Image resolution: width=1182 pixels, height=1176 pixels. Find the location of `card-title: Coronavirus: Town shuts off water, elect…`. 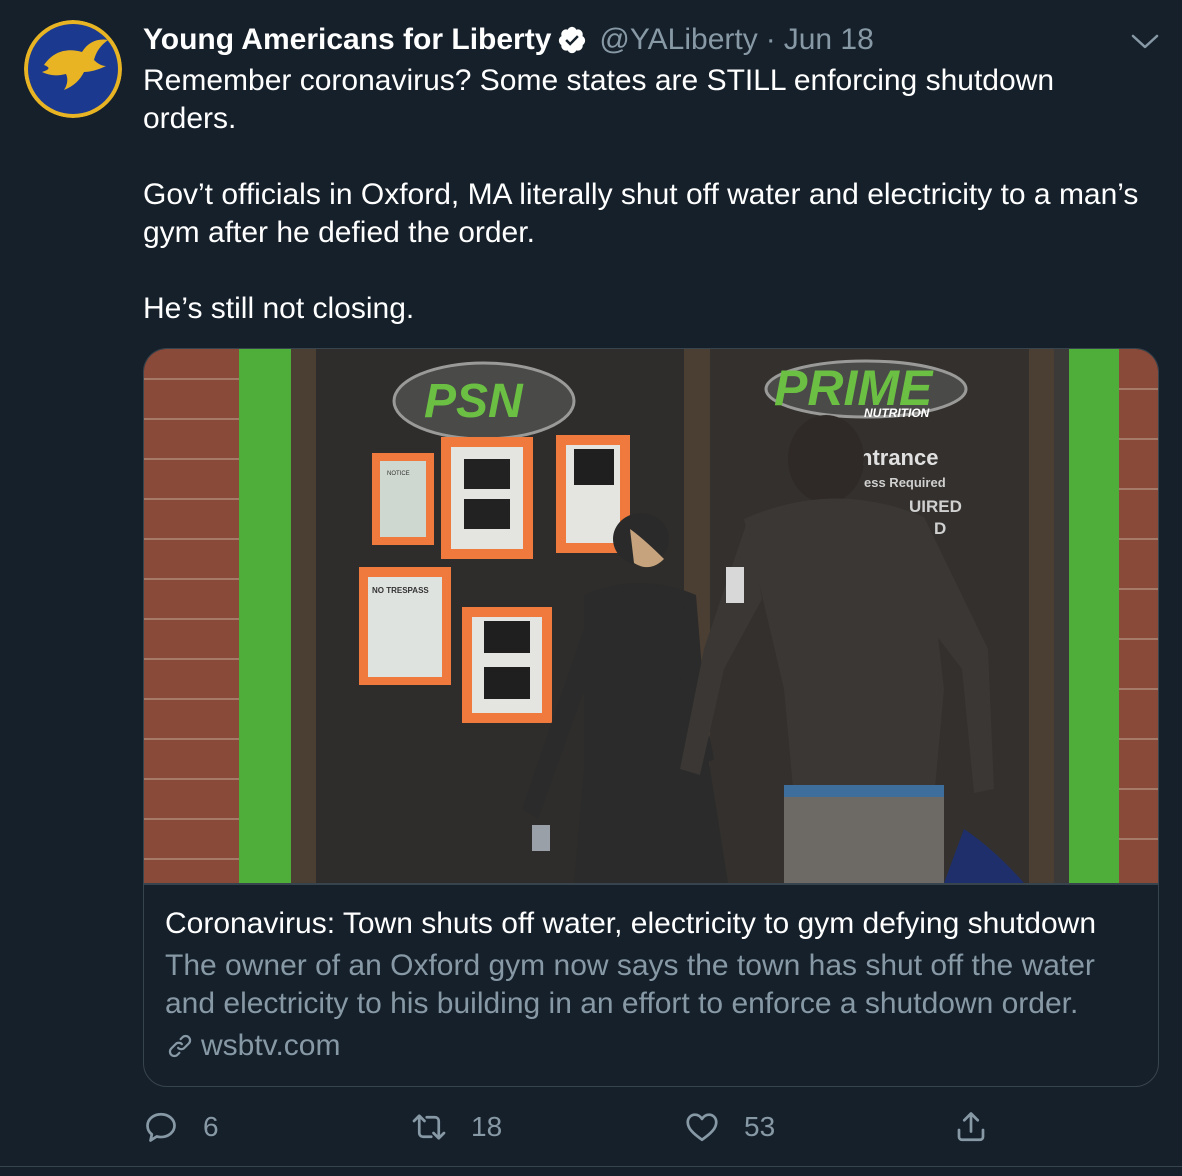

card-title: Coronavirus: Town shuts off water, elect… is located at coordinates (657, 924).